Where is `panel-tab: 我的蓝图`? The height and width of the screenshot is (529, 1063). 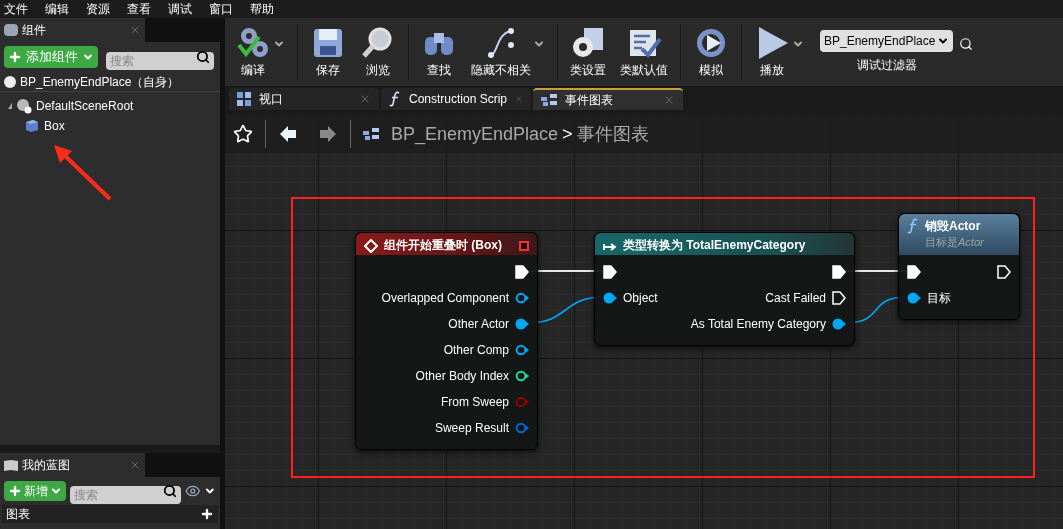 panel-tab: 我的蓝图 is located at coordinates (72, 465).